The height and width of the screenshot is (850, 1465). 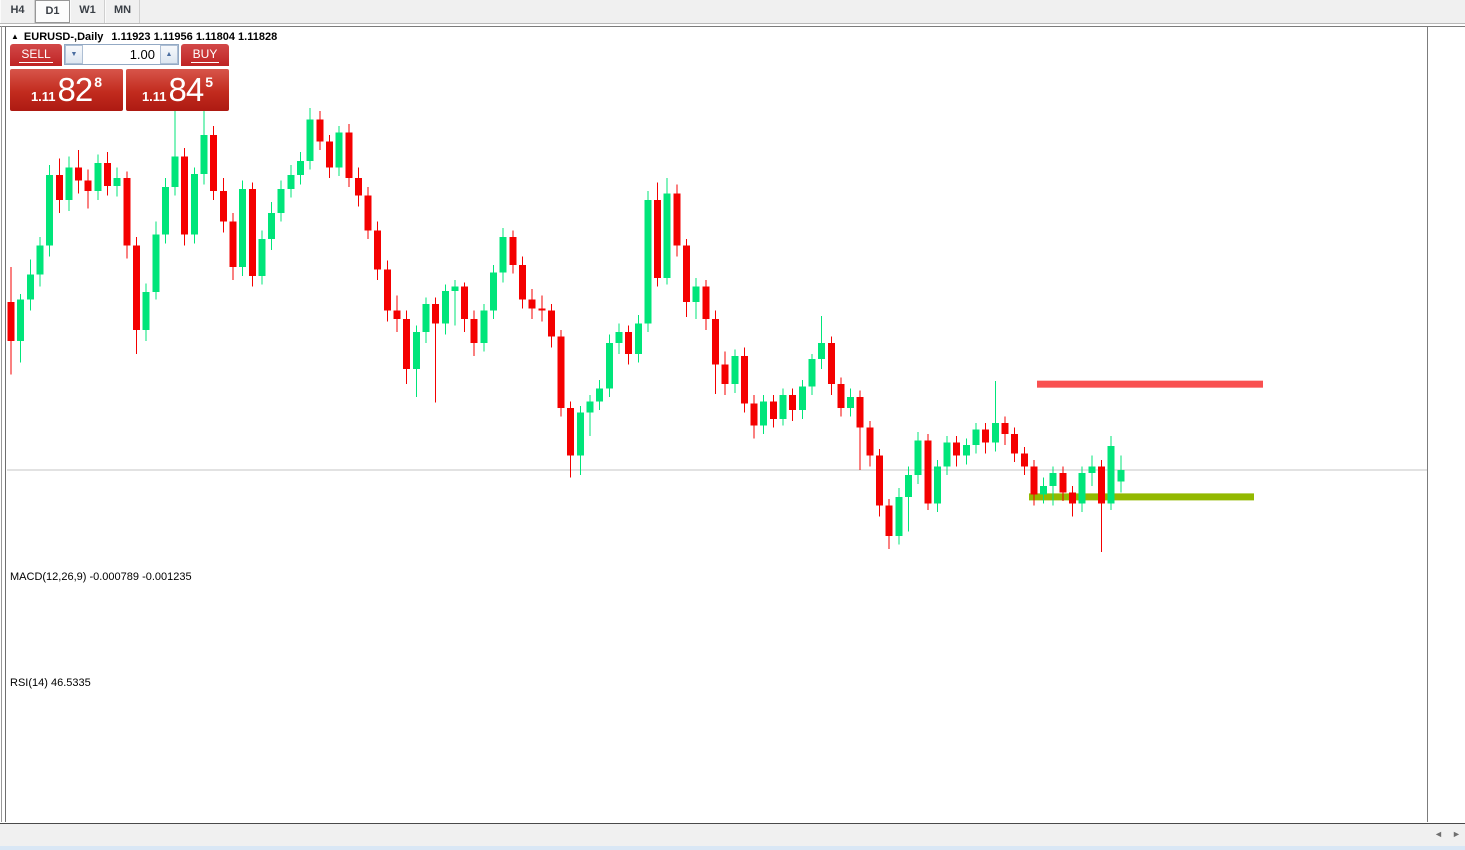 I want to click on window-top-border, so click(x=732, y=26).